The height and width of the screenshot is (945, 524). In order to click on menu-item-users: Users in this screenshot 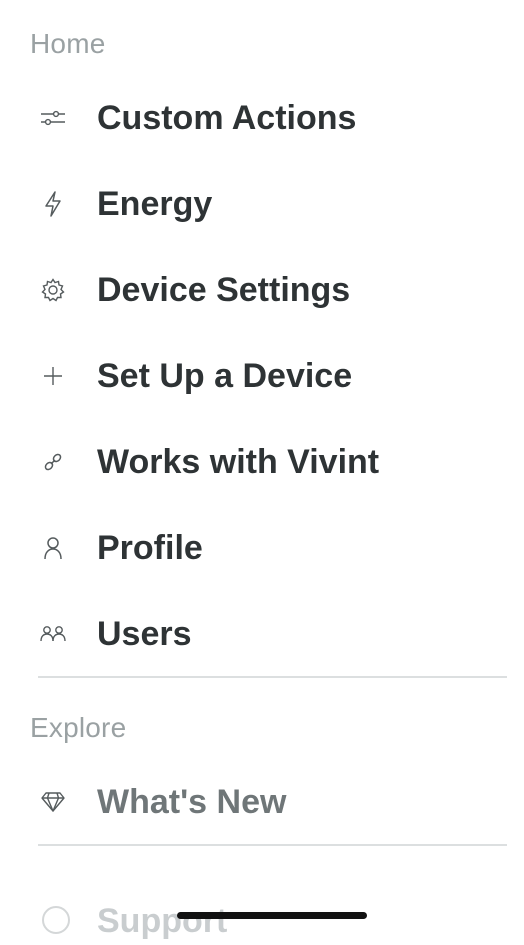, I will do `click(262, 634)`.